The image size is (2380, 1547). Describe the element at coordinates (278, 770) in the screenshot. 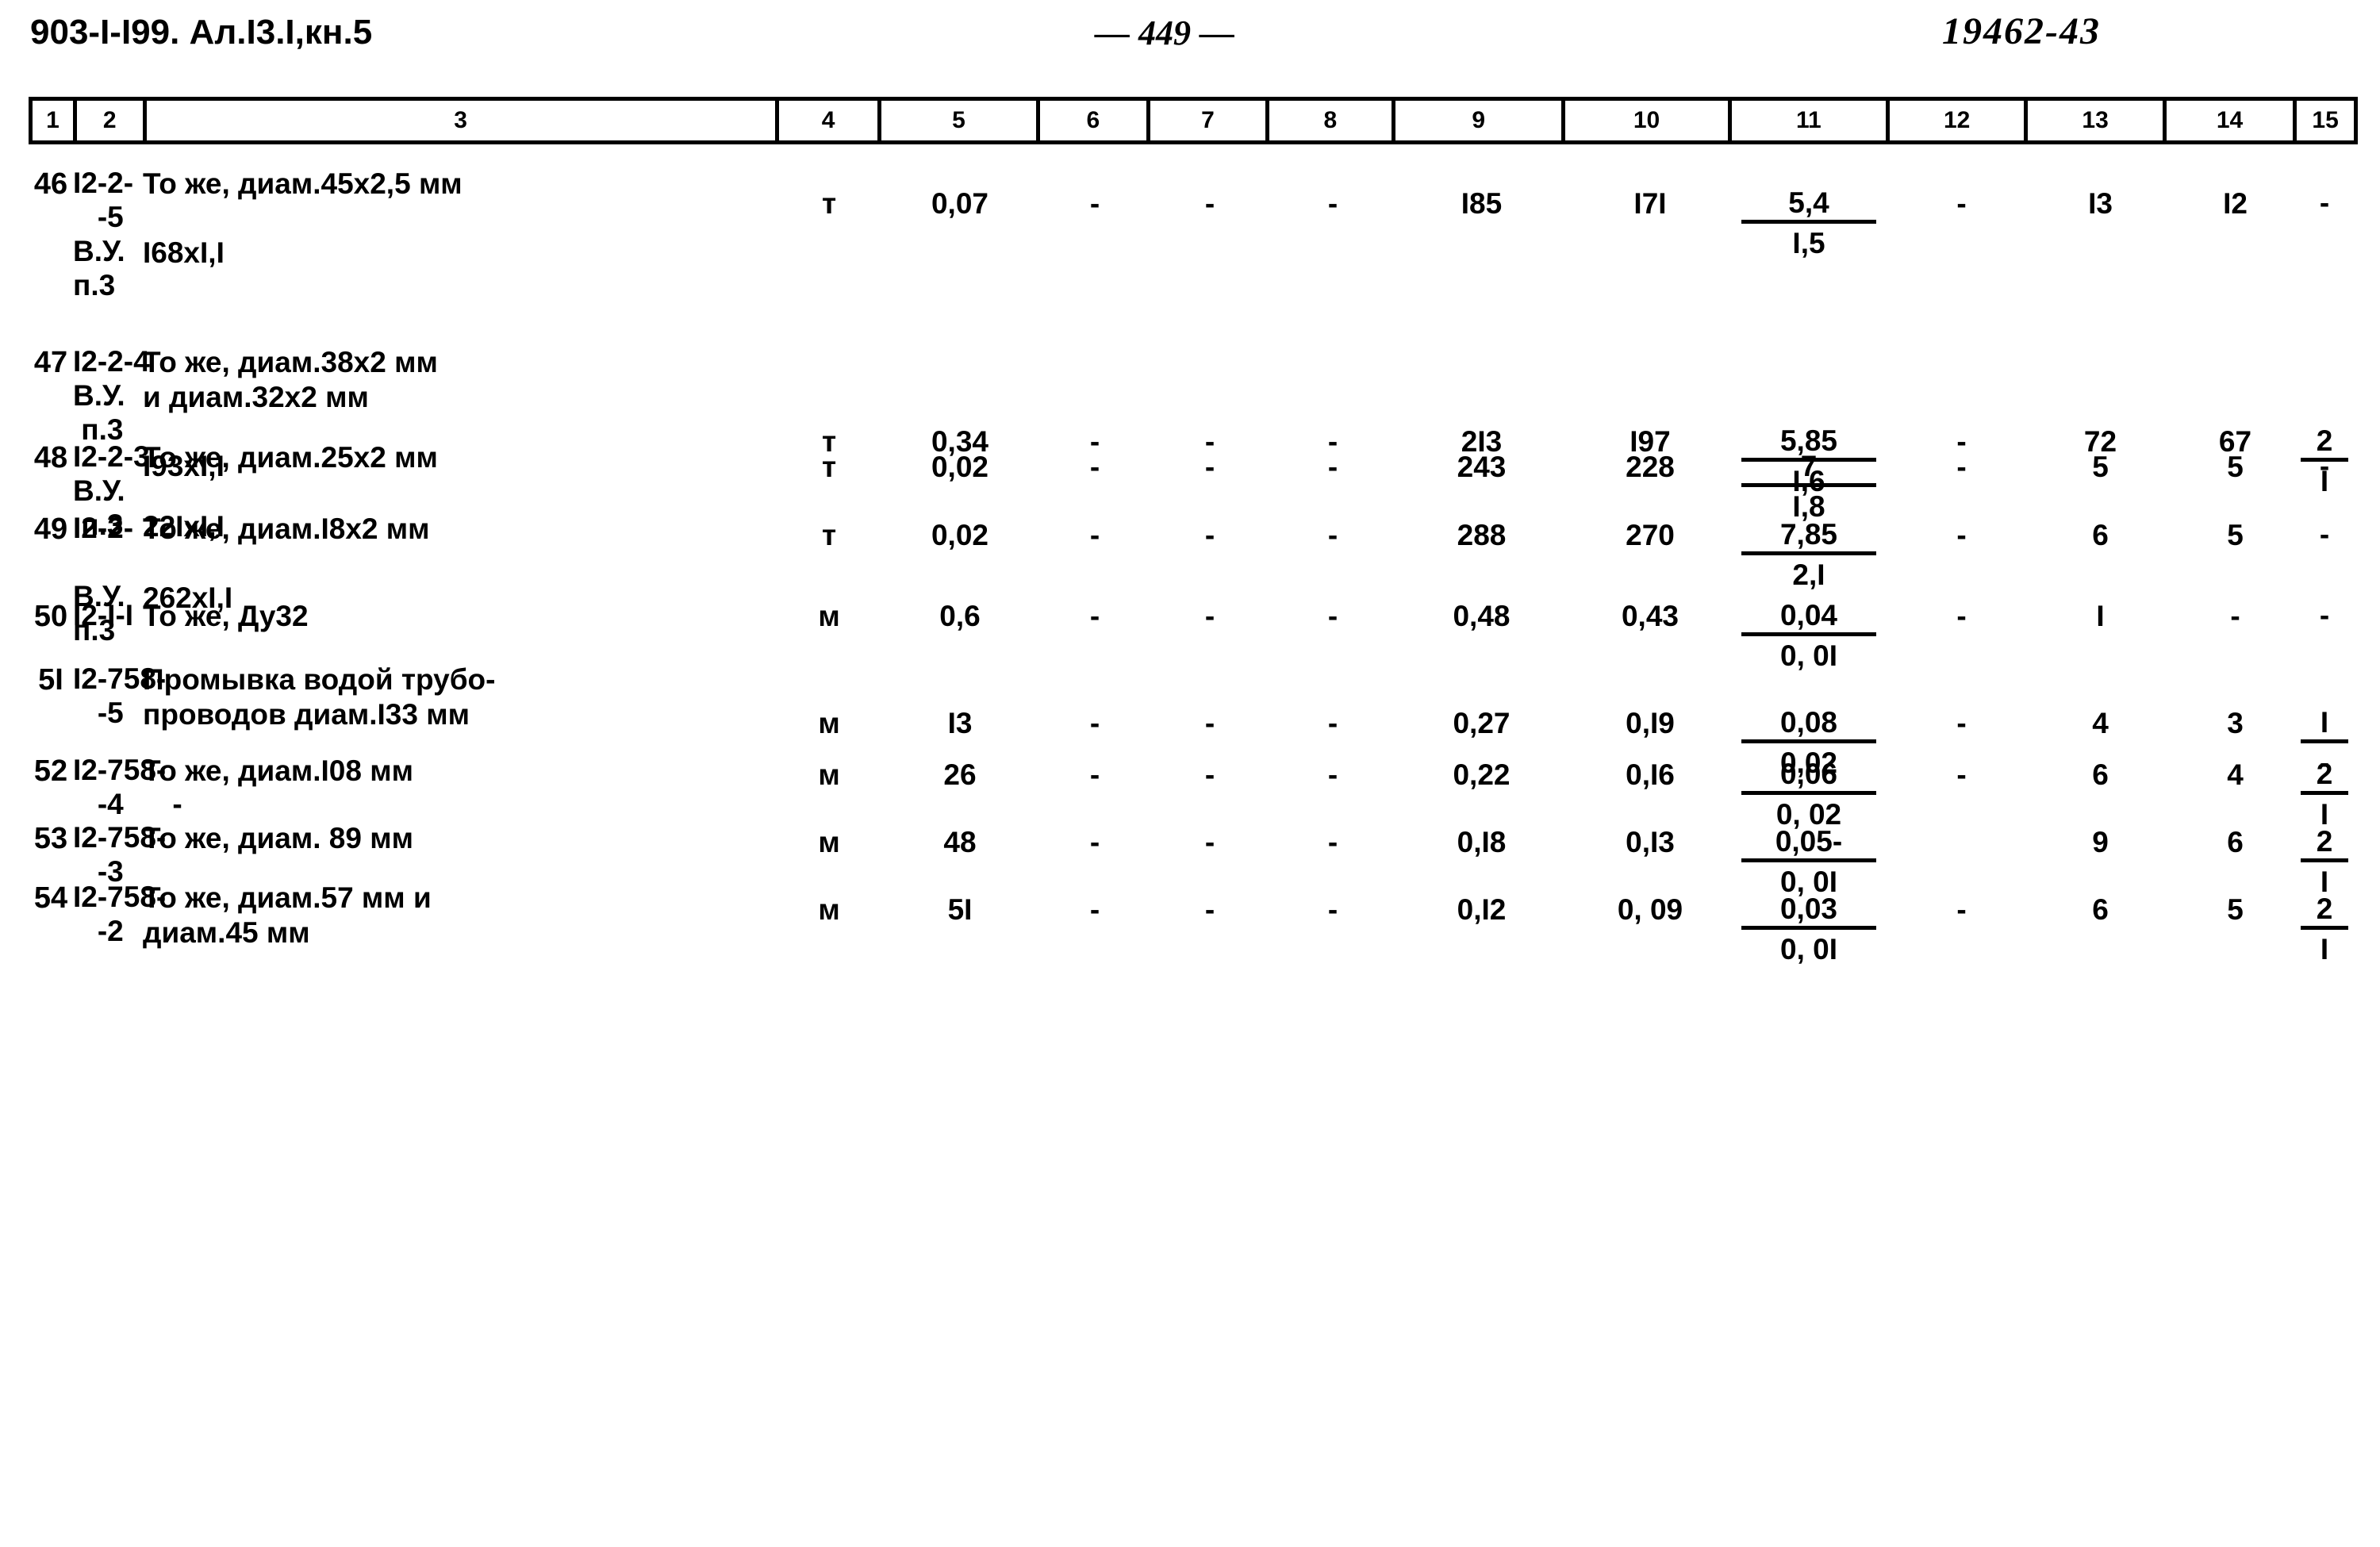

I see `row-description: То же, диам.I08 мм` at that location.